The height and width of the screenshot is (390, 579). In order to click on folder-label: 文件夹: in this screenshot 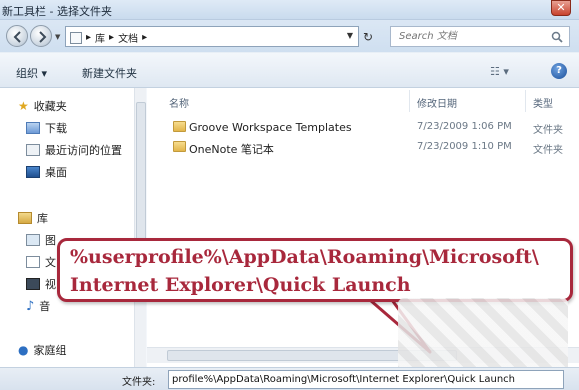, I will do `click(139, 382)`.